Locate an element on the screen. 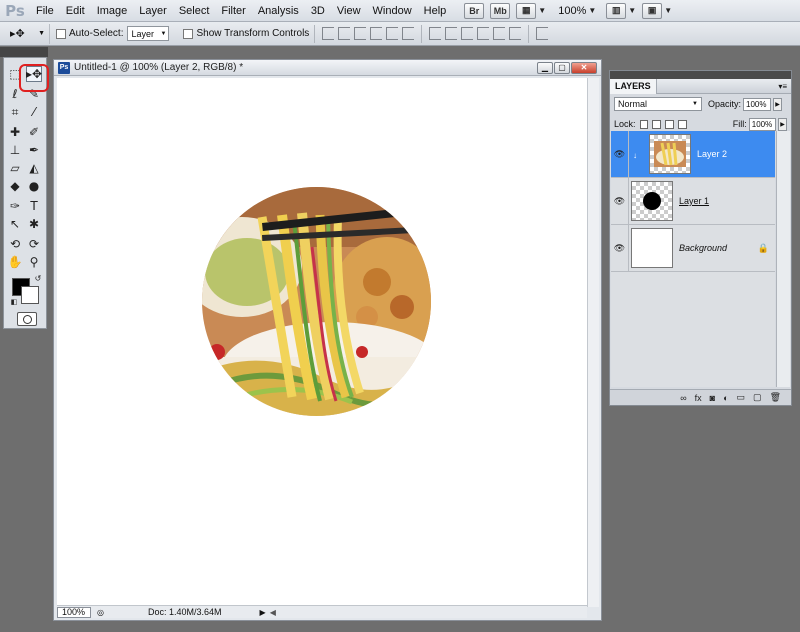 The image size is (800, 632). eyedropper-tool-icon: ⁄ is located at coordinates (34, 112).